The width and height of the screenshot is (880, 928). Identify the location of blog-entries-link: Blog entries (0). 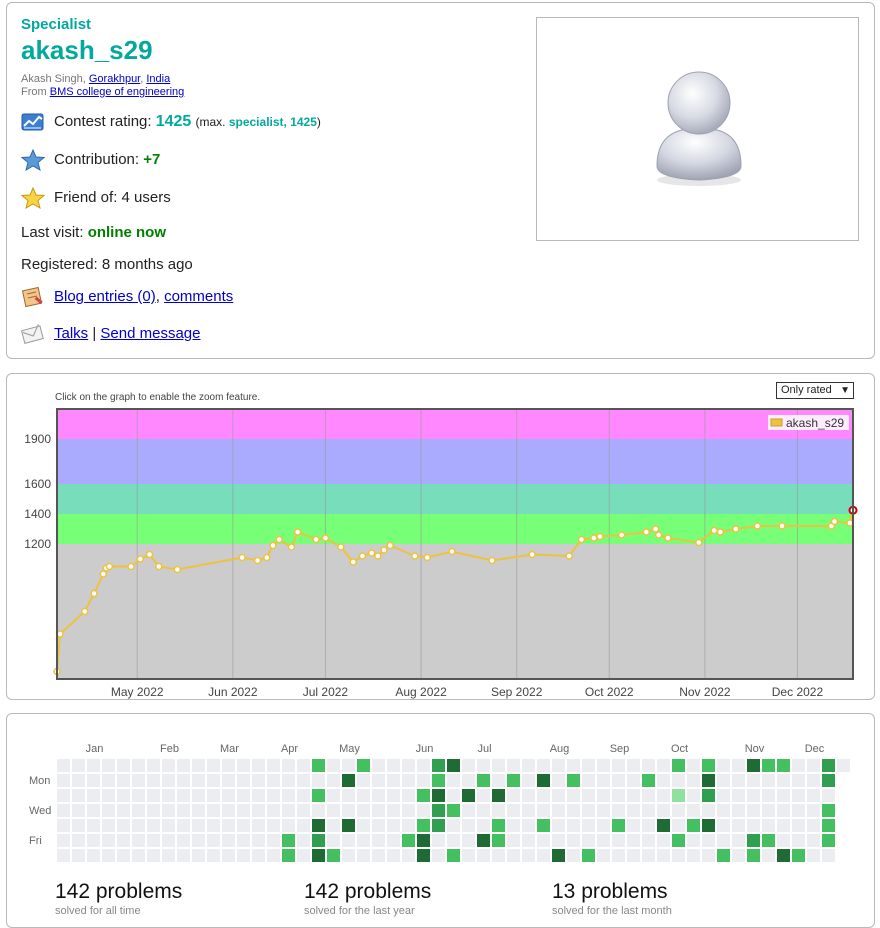
(105, 296).